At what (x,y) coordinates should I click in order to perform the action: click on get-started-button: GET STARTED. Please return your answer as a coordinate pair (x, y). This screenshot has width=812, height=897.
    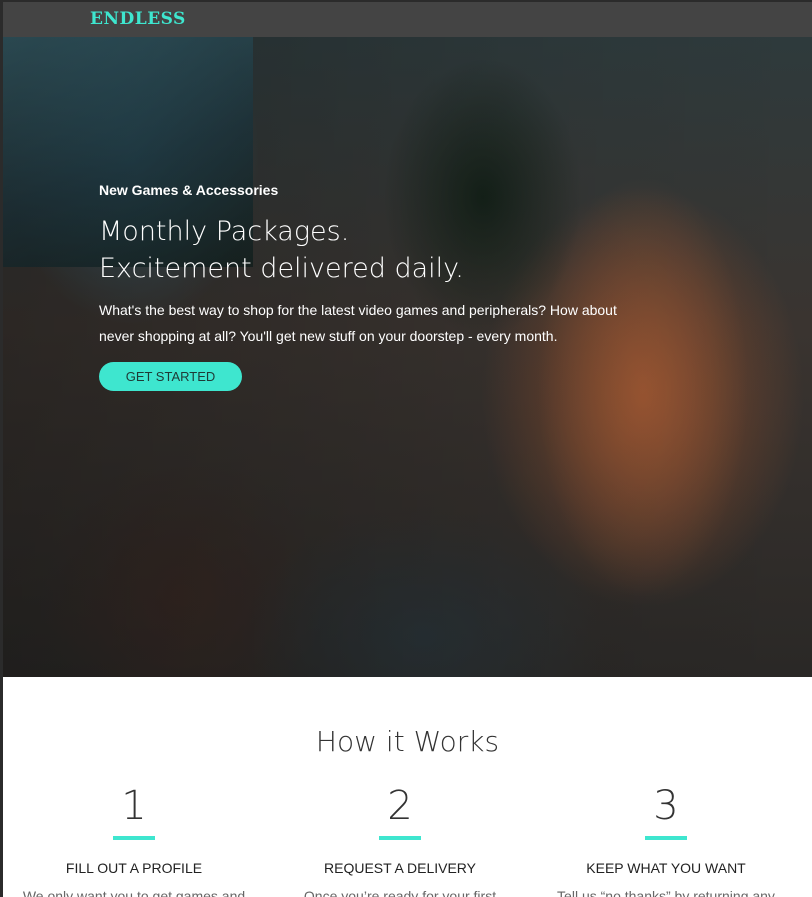
    Looking at the image, I should click on (170, 376).